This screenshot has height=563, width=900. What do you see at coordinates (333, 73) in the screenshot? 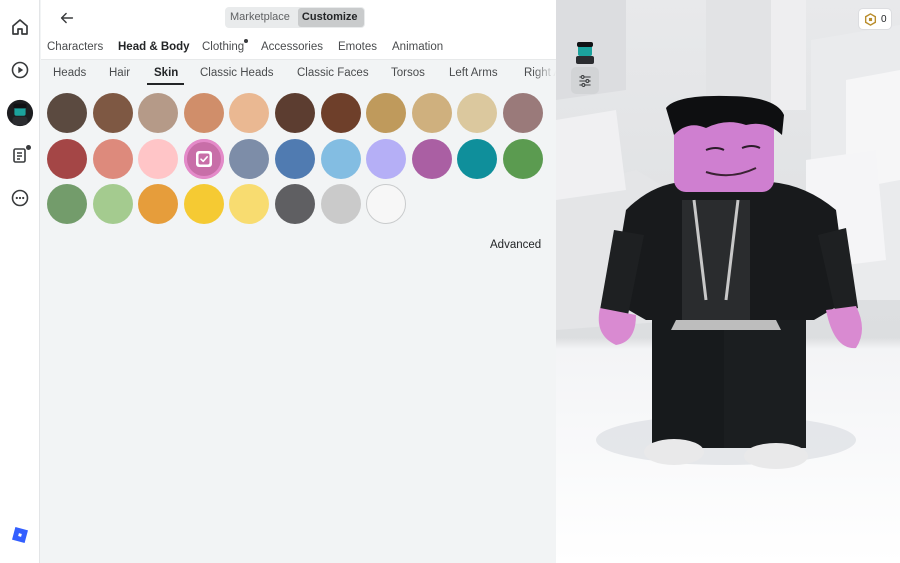
I see `subtab-classic-faces: Classic Faces` at bounding box center [333, 73].